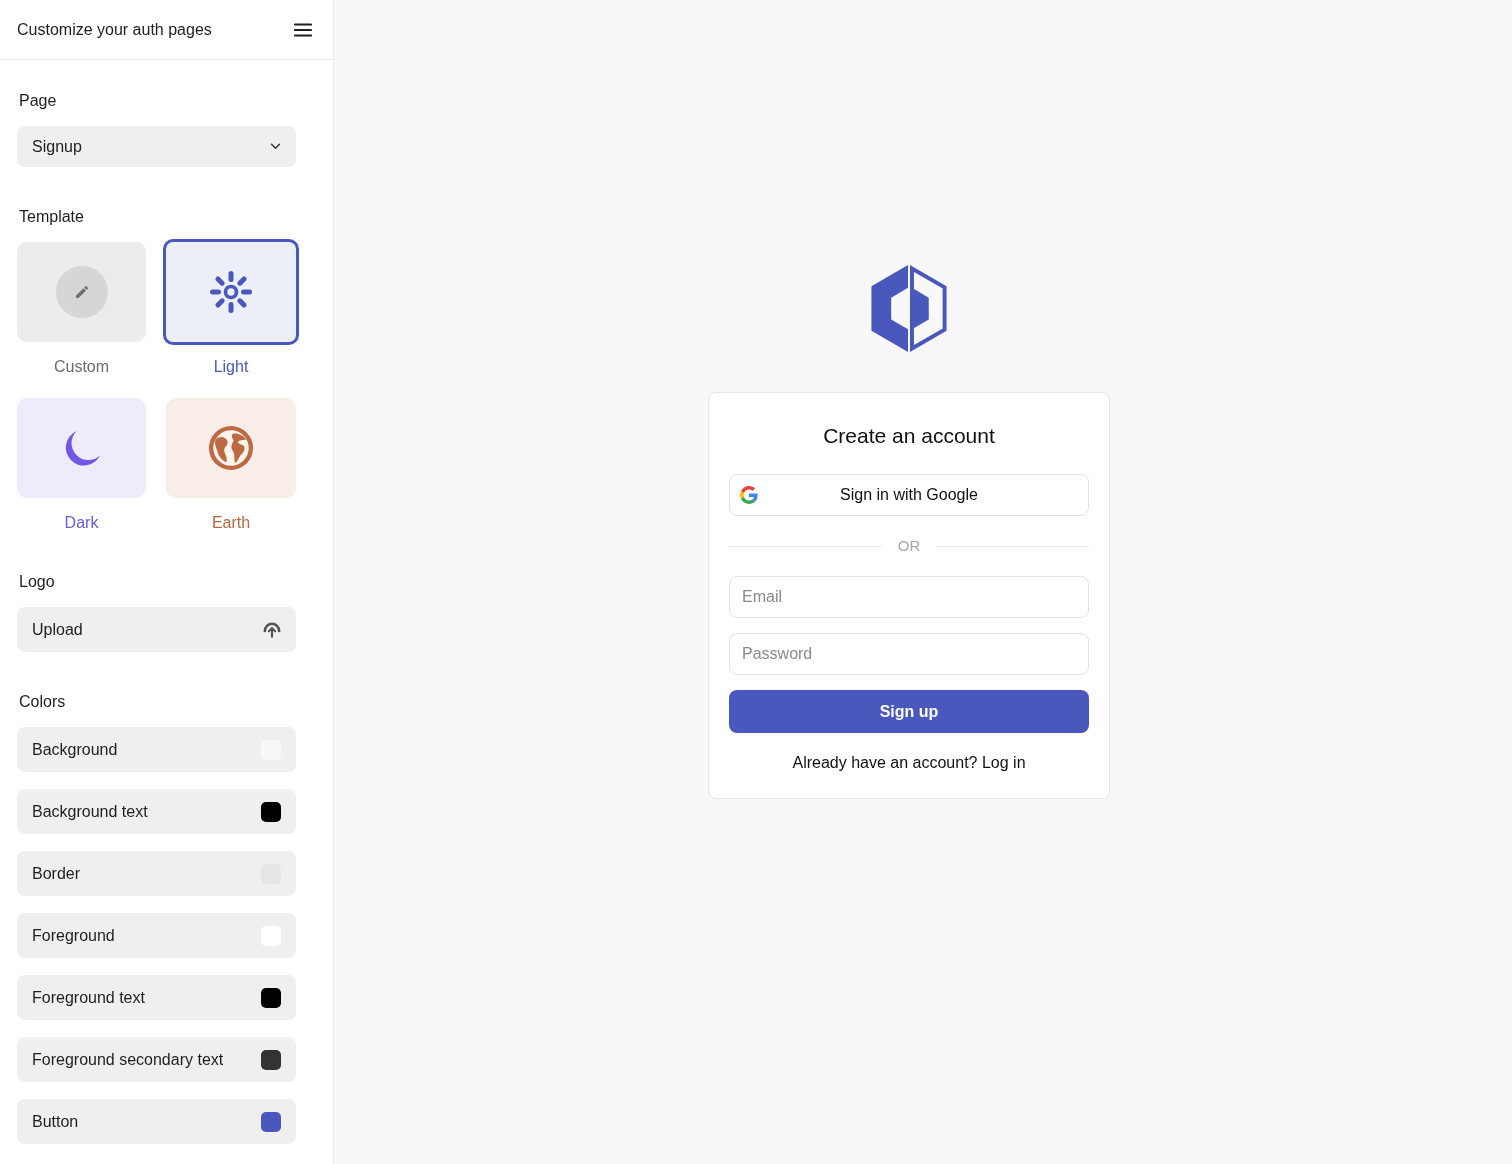 The width and height of the screenshot is (1512, 1164). I want to click on card-heading: Create an account, so click(909, 436).